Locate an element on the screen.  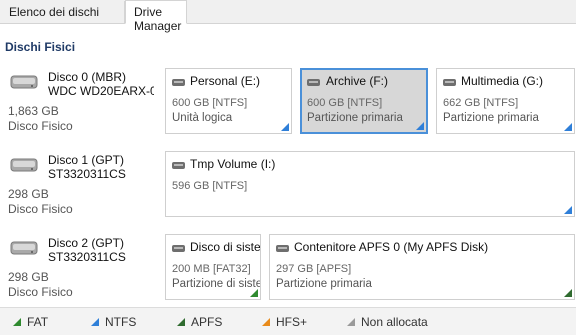
partition-filesystem: 200 MB [FAT32] is located at coordinates (211, 269).